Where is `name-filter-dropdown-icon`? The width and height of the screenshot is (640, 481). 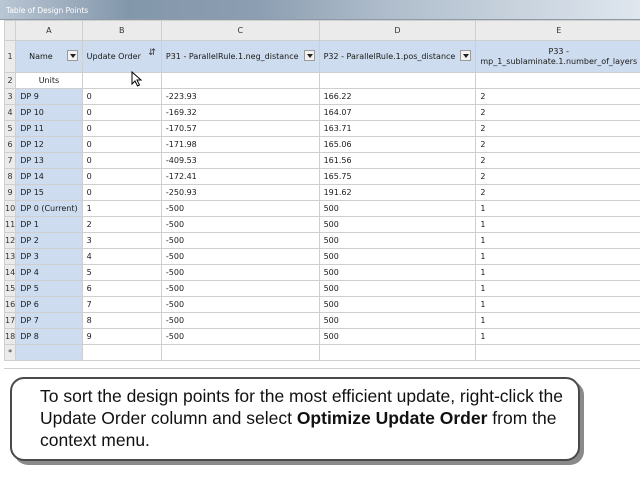
name-filter-dropdown-icon is located at coordinates (72, 55).